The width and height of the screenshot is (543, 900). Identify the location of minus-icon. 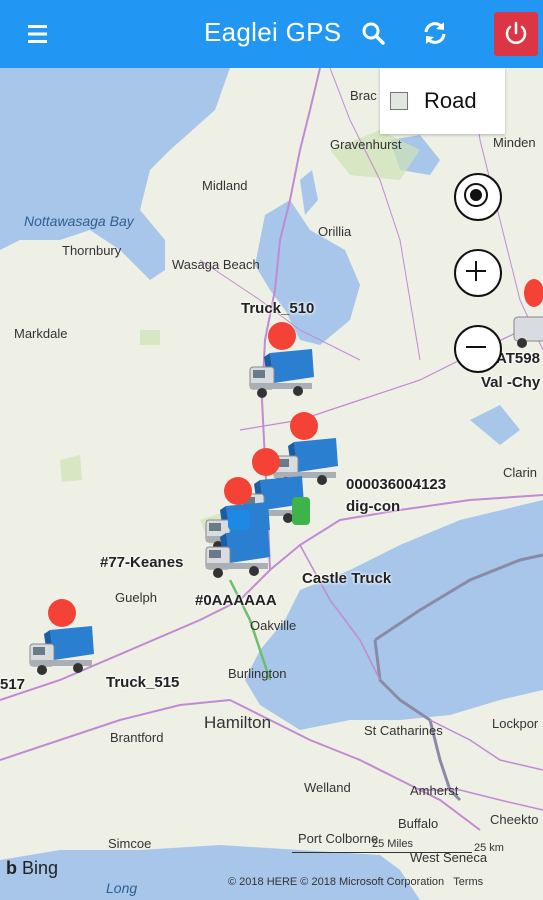
(476, 347).